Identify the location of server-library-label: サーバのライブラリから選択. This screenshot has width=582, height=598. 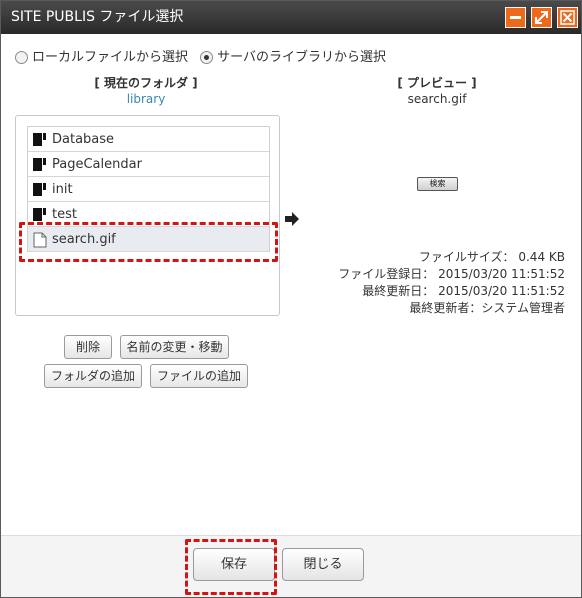
(301, 58).